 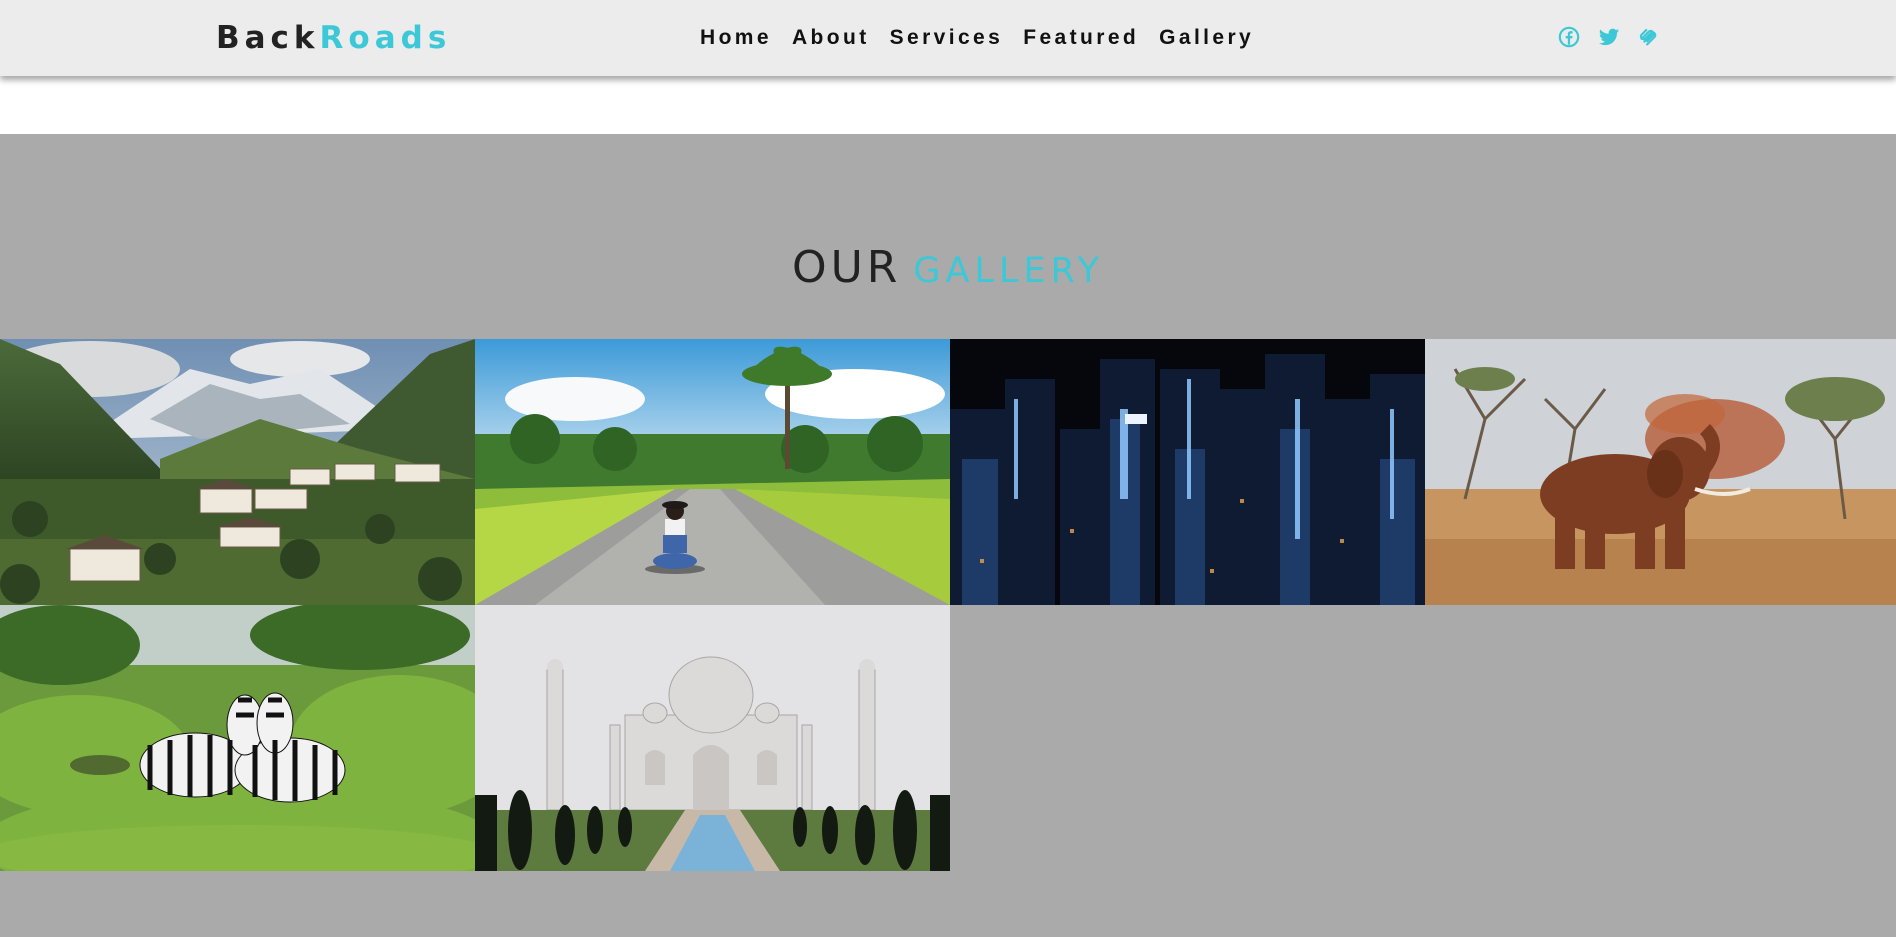 I want to click on brand-part-2: Roads, so click(x=385, y=38).